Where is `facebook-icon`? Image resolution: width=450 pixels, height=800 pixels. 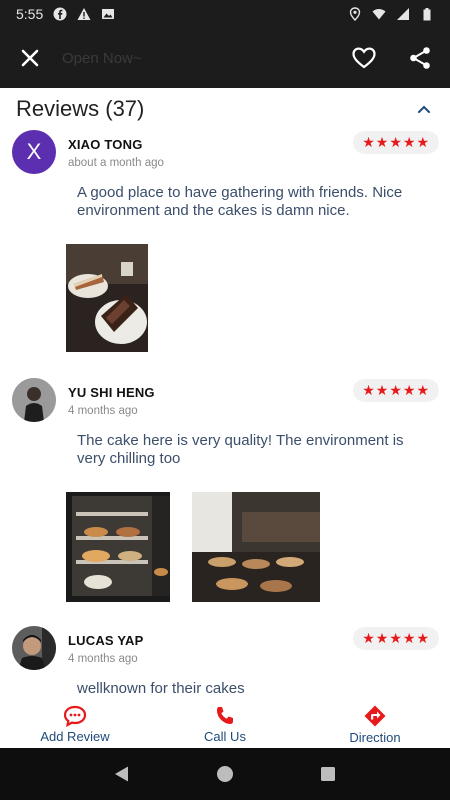
facebook-icon is located at coordinates (60, 14).